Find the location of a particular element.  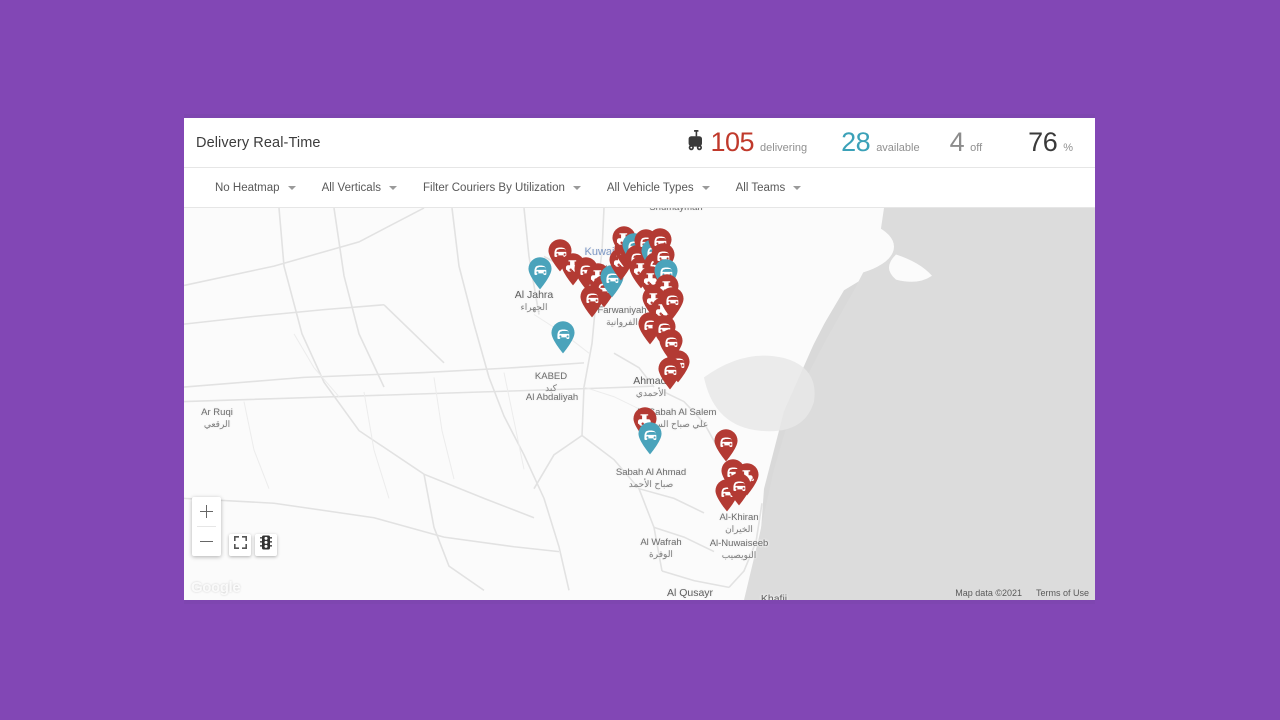

zoom-controls is located at coordinates (206, 526).